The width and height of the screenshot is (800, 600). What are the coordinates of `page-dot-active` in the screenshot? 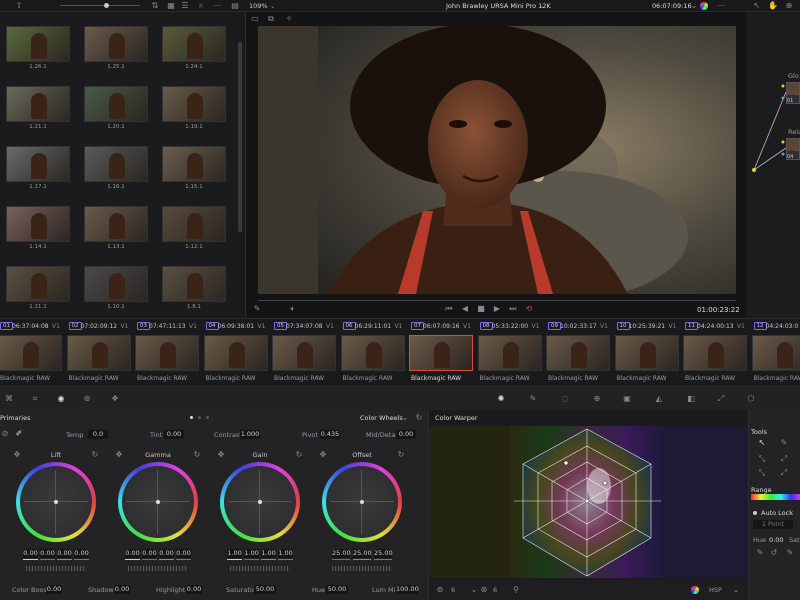 It's located at (191, 417).